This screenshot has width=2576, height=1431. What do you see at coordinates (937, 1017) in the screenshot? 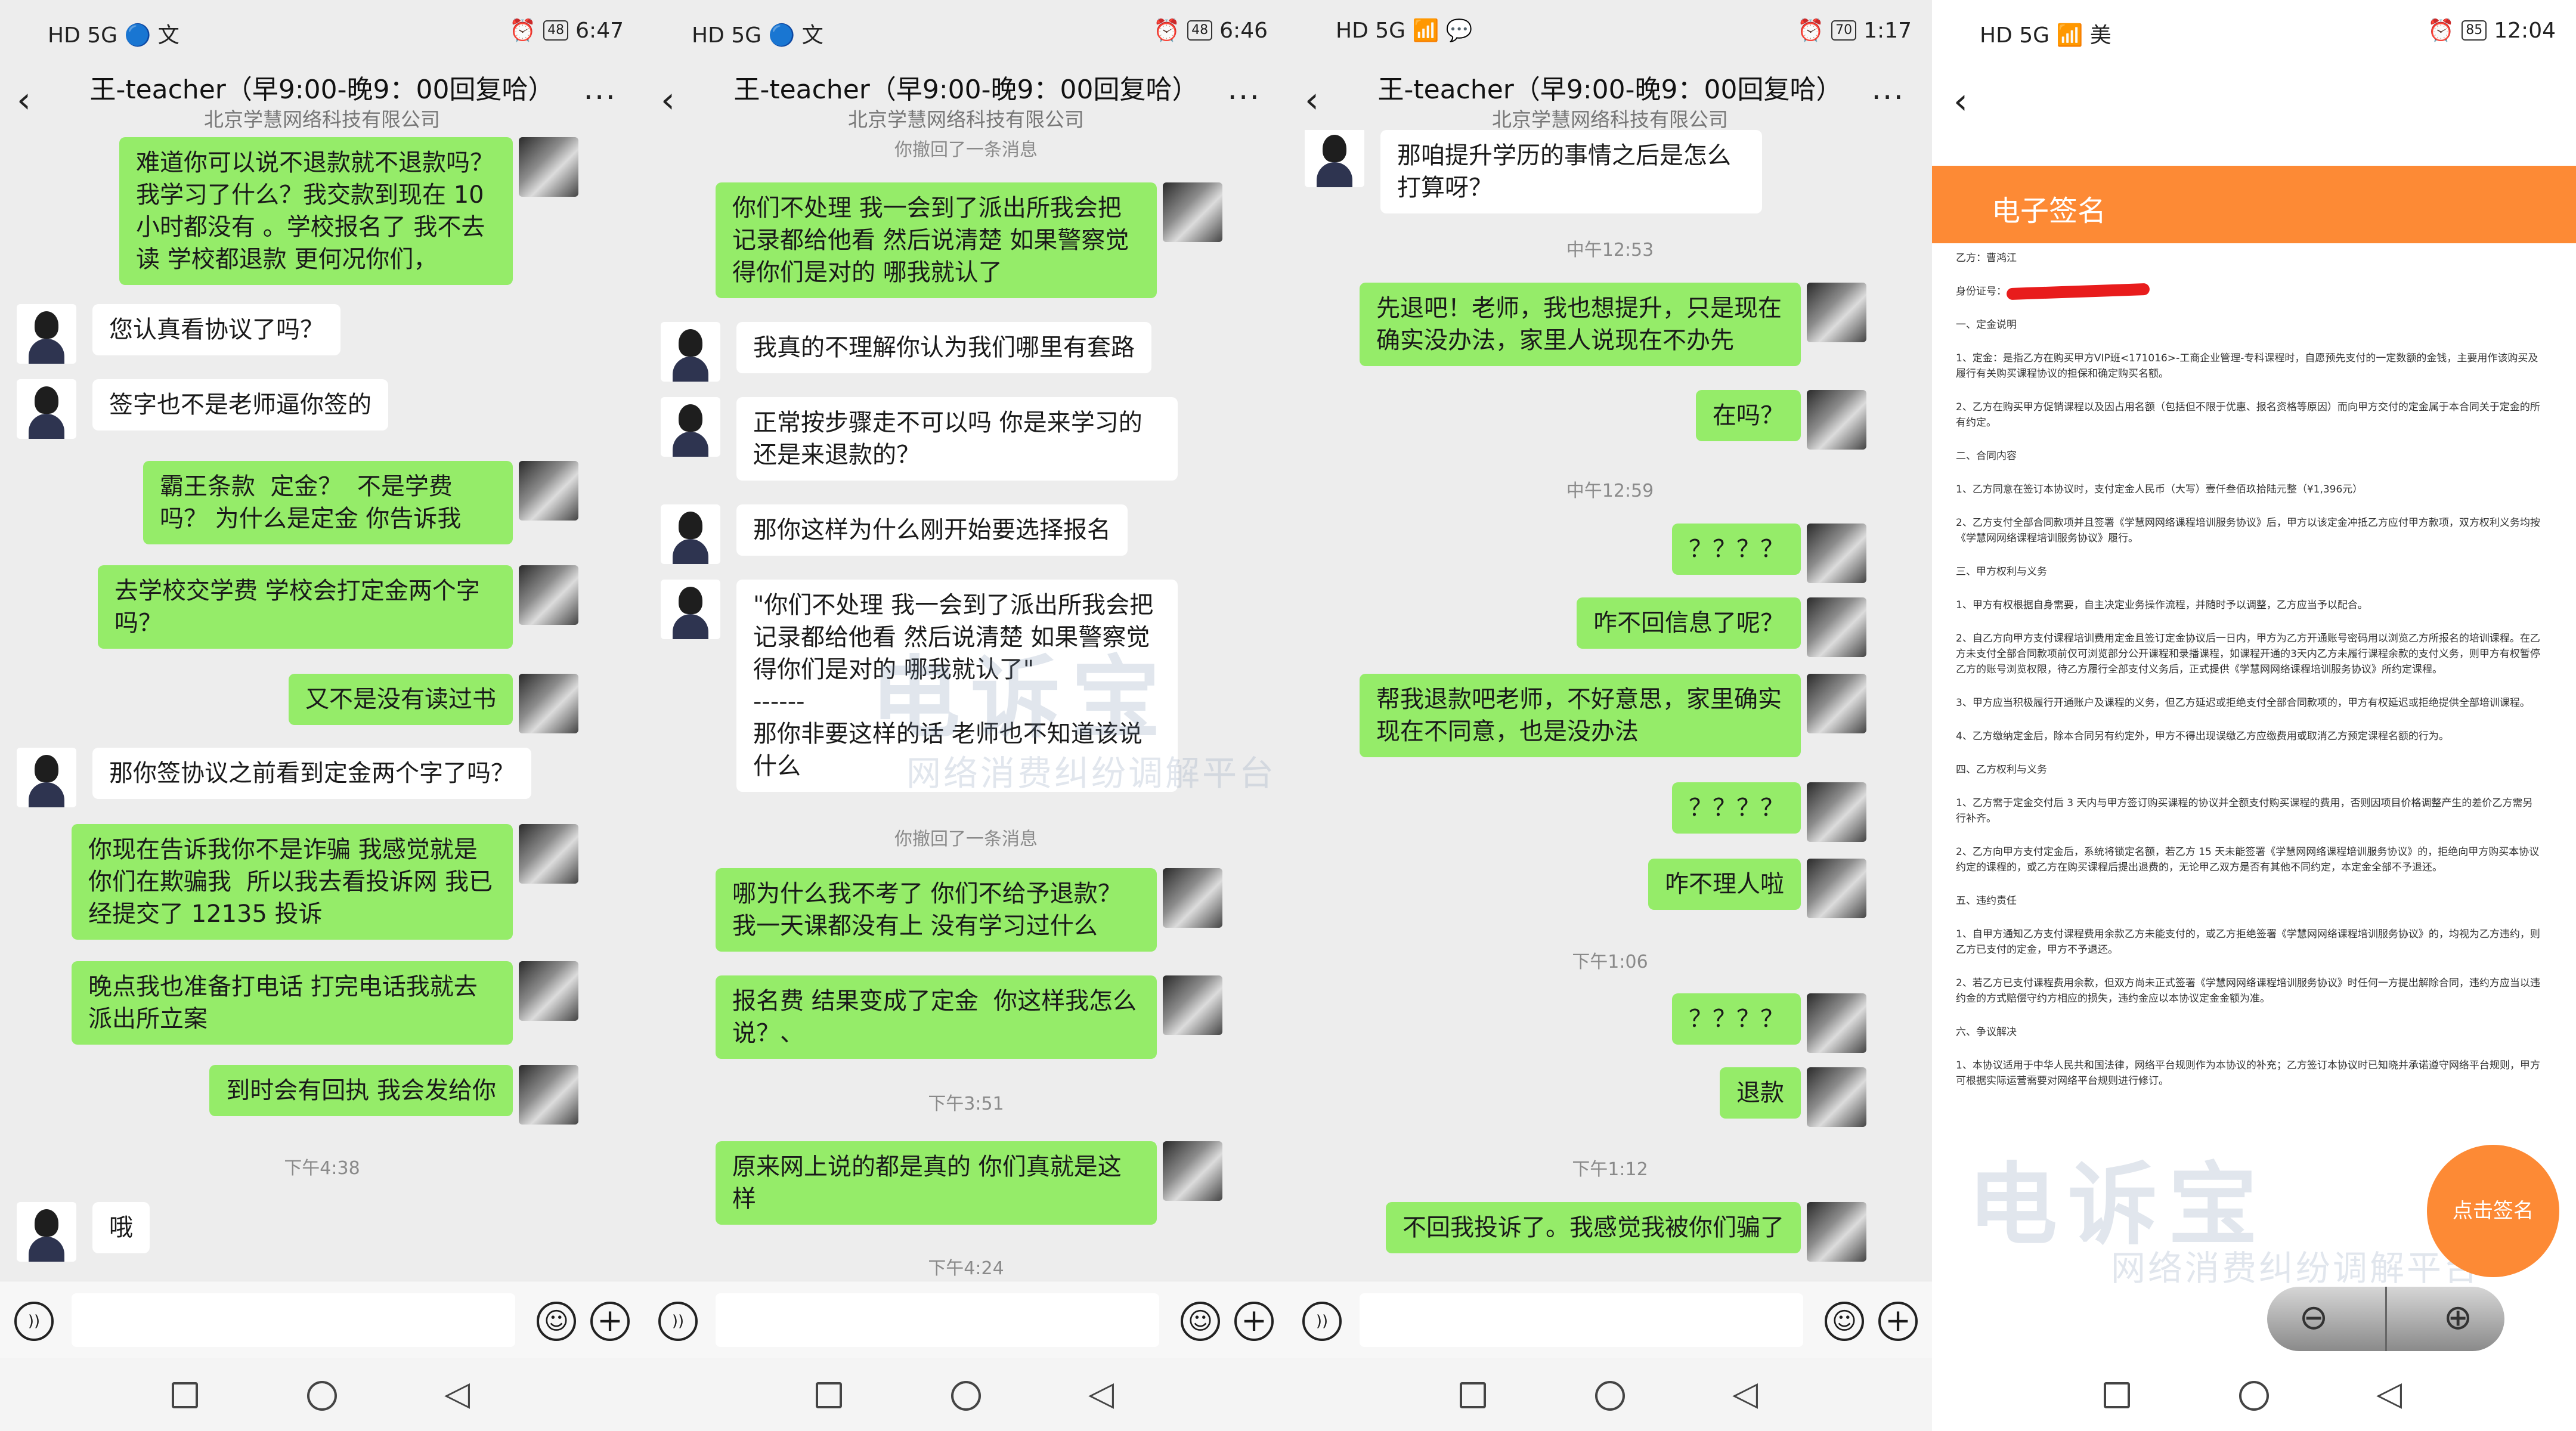
I see `message-bubble-sent: 报名费 结果变成了定金 你这样我怎么说？、` at bounding box center [937, 1017].